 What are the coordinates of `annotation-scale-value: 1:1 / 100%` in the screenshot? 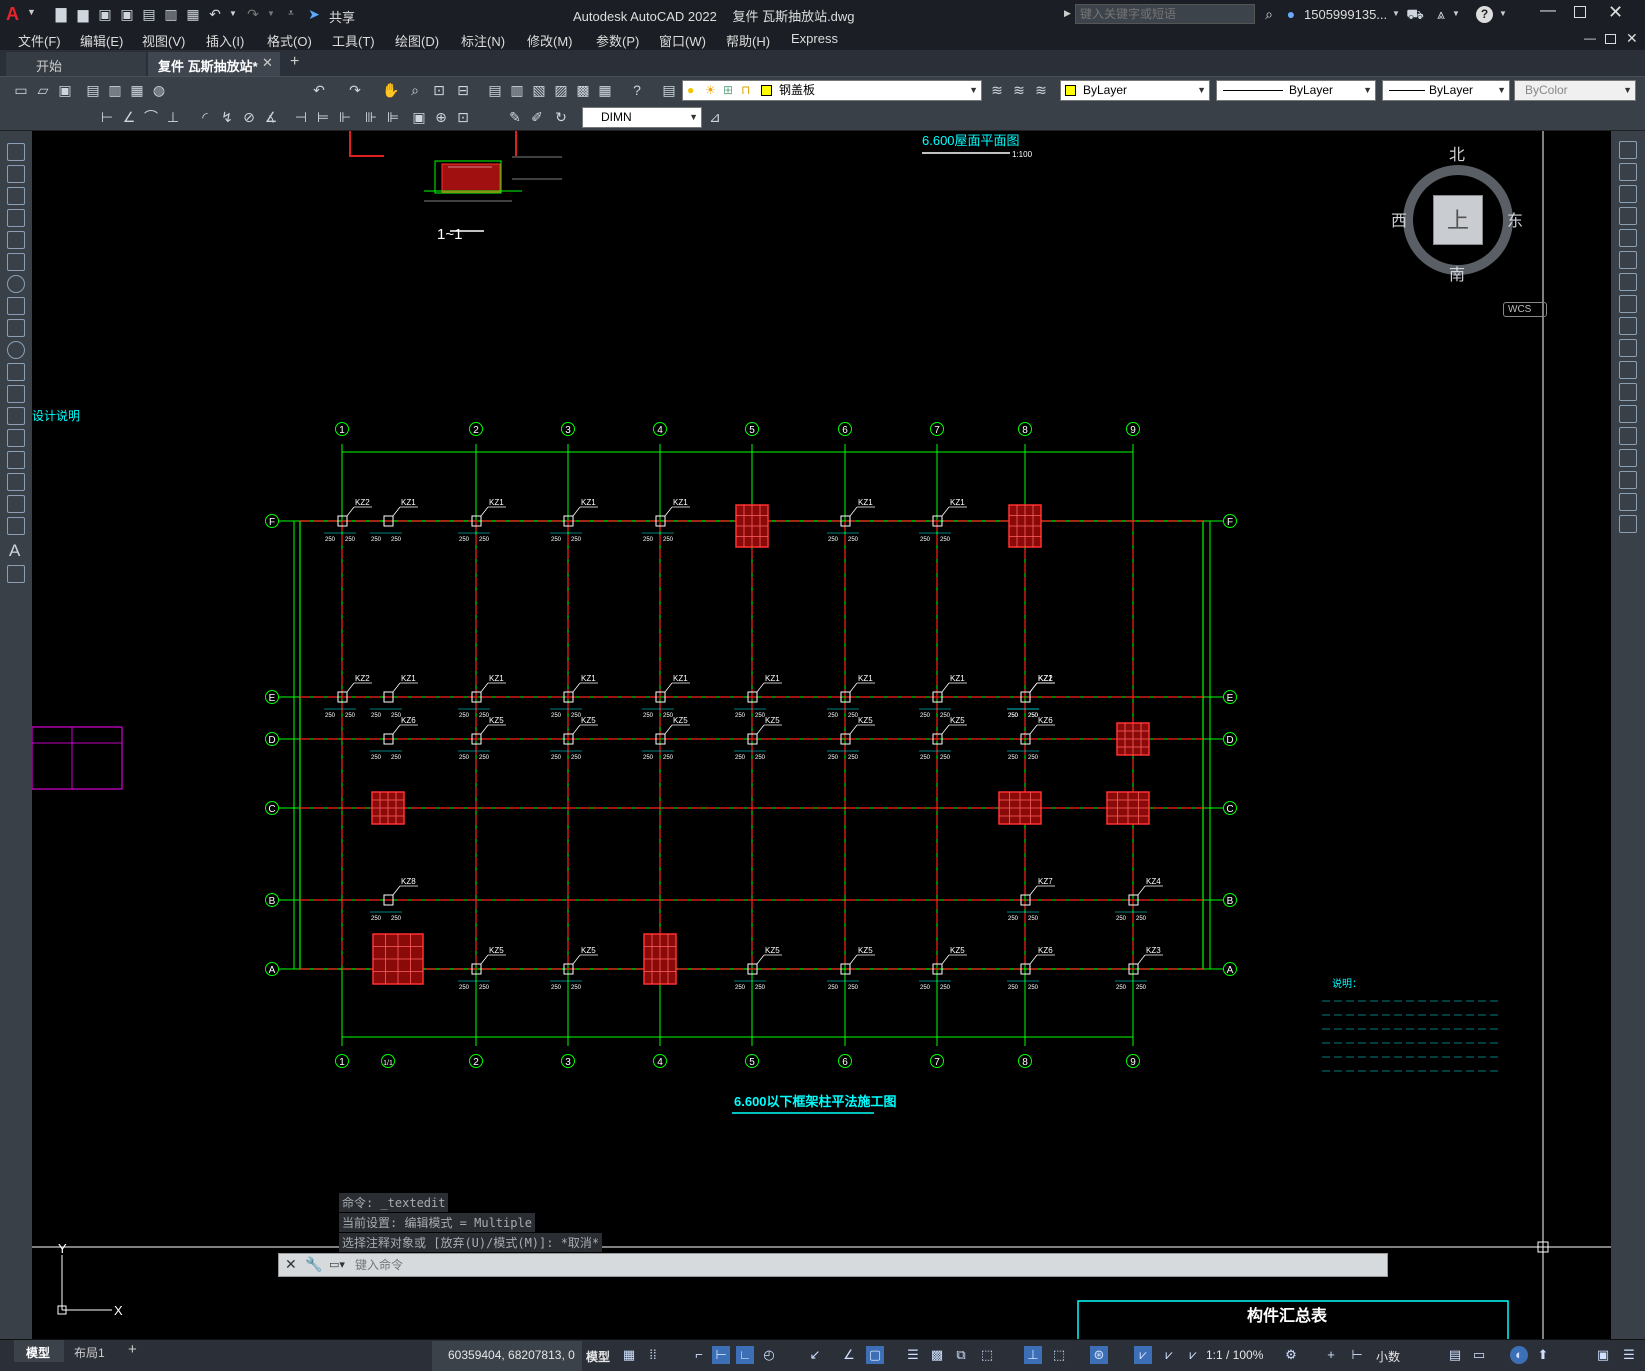 It's located at (1234, 1355).